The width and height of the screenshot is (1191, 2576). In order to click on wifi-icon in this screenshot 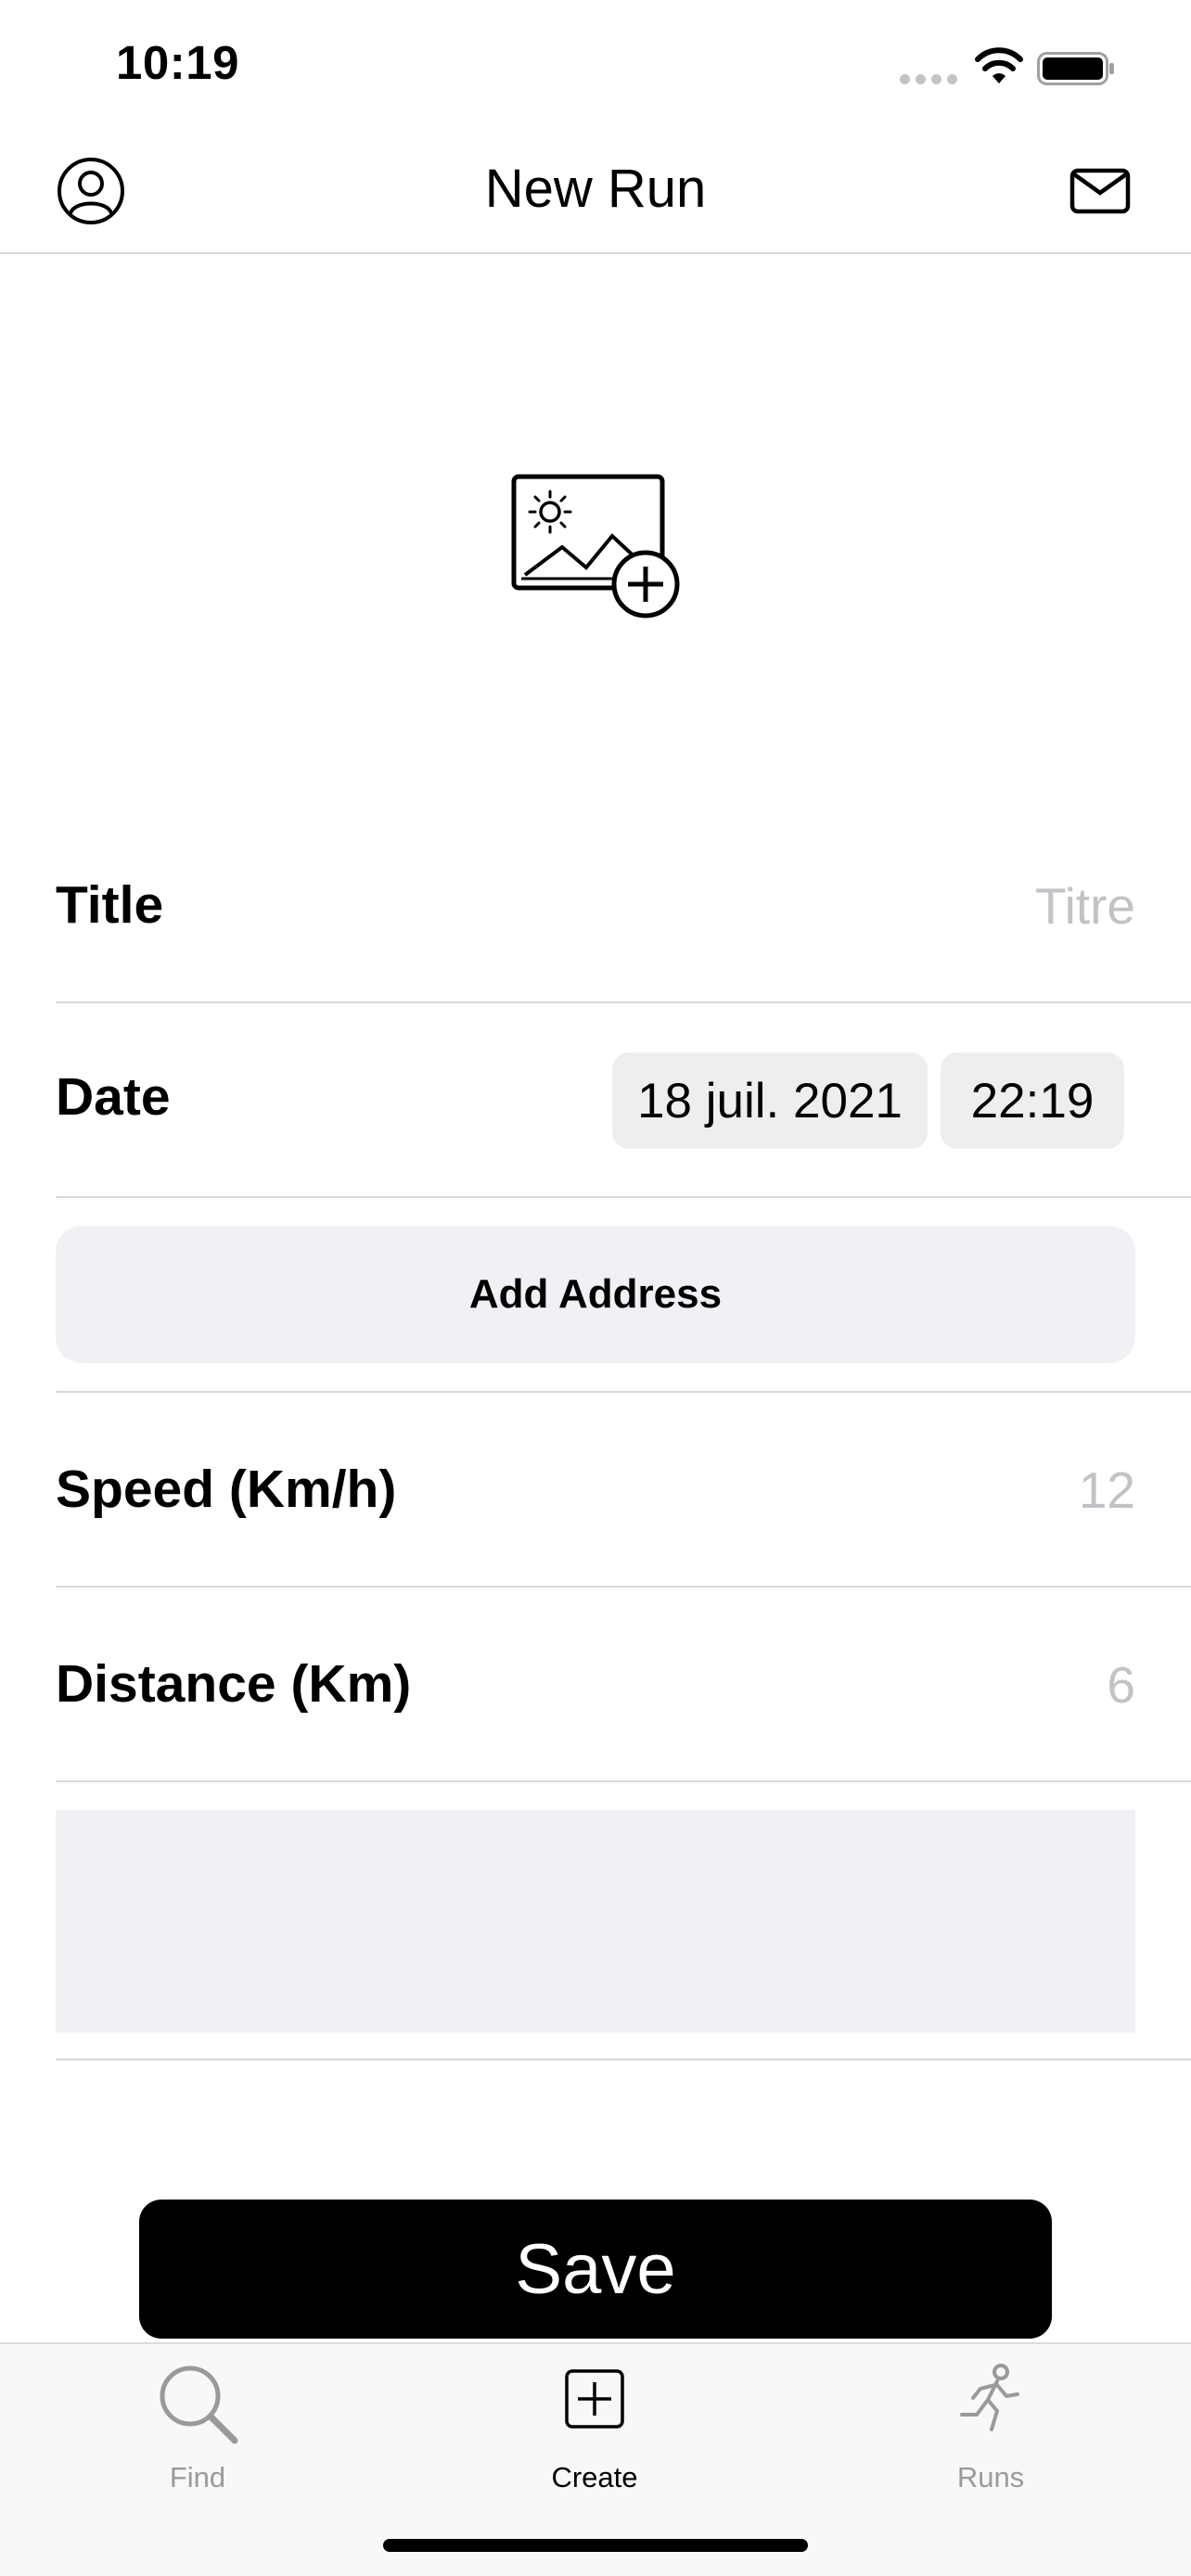, I will do `click(999, 65)`.